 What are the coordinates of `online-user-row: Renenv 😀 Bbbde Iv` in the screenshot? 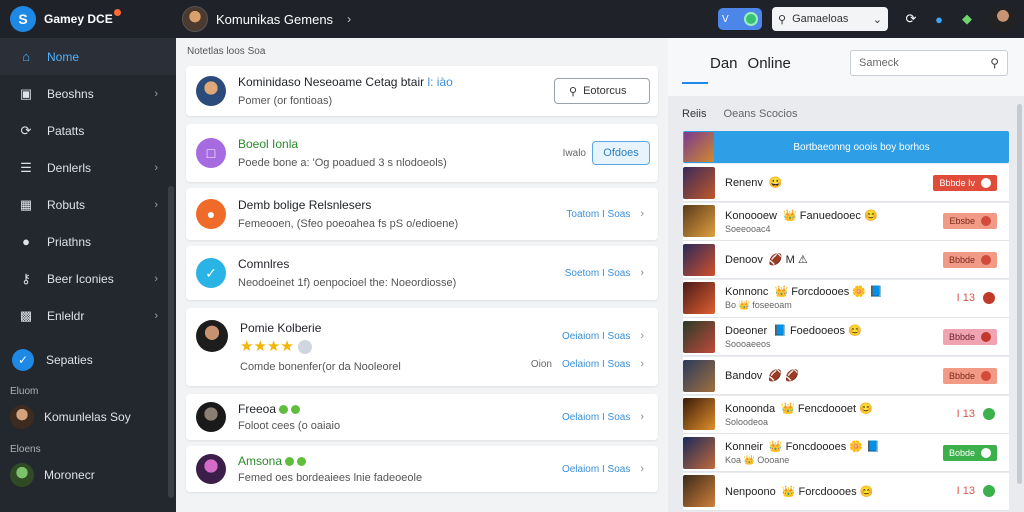 It's located at (846, 183).